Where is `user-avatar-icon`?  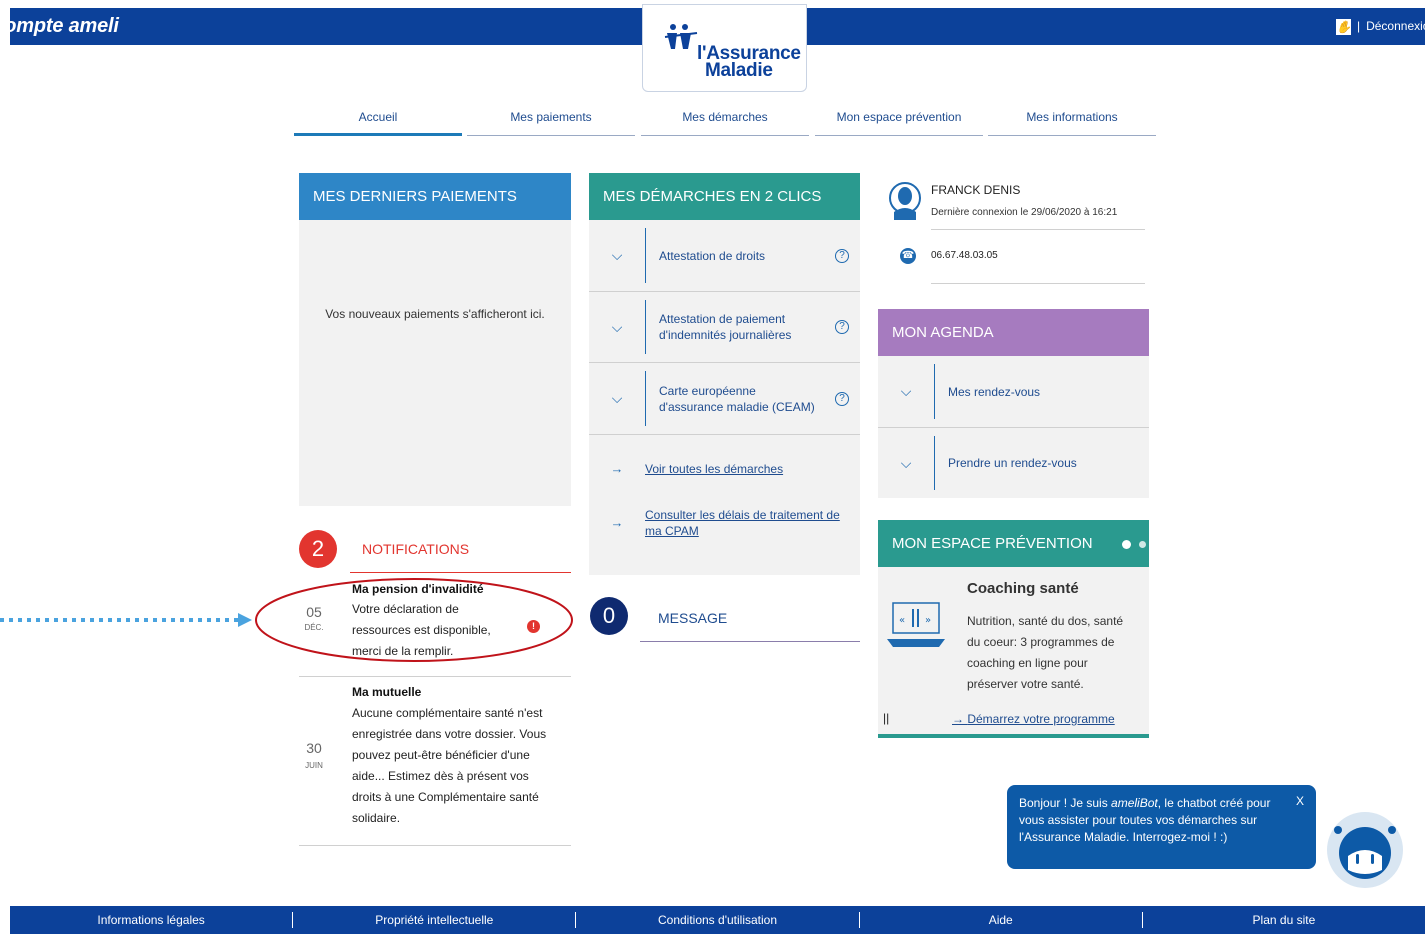 user-avatar-icon is located at coordinates (905, 201).